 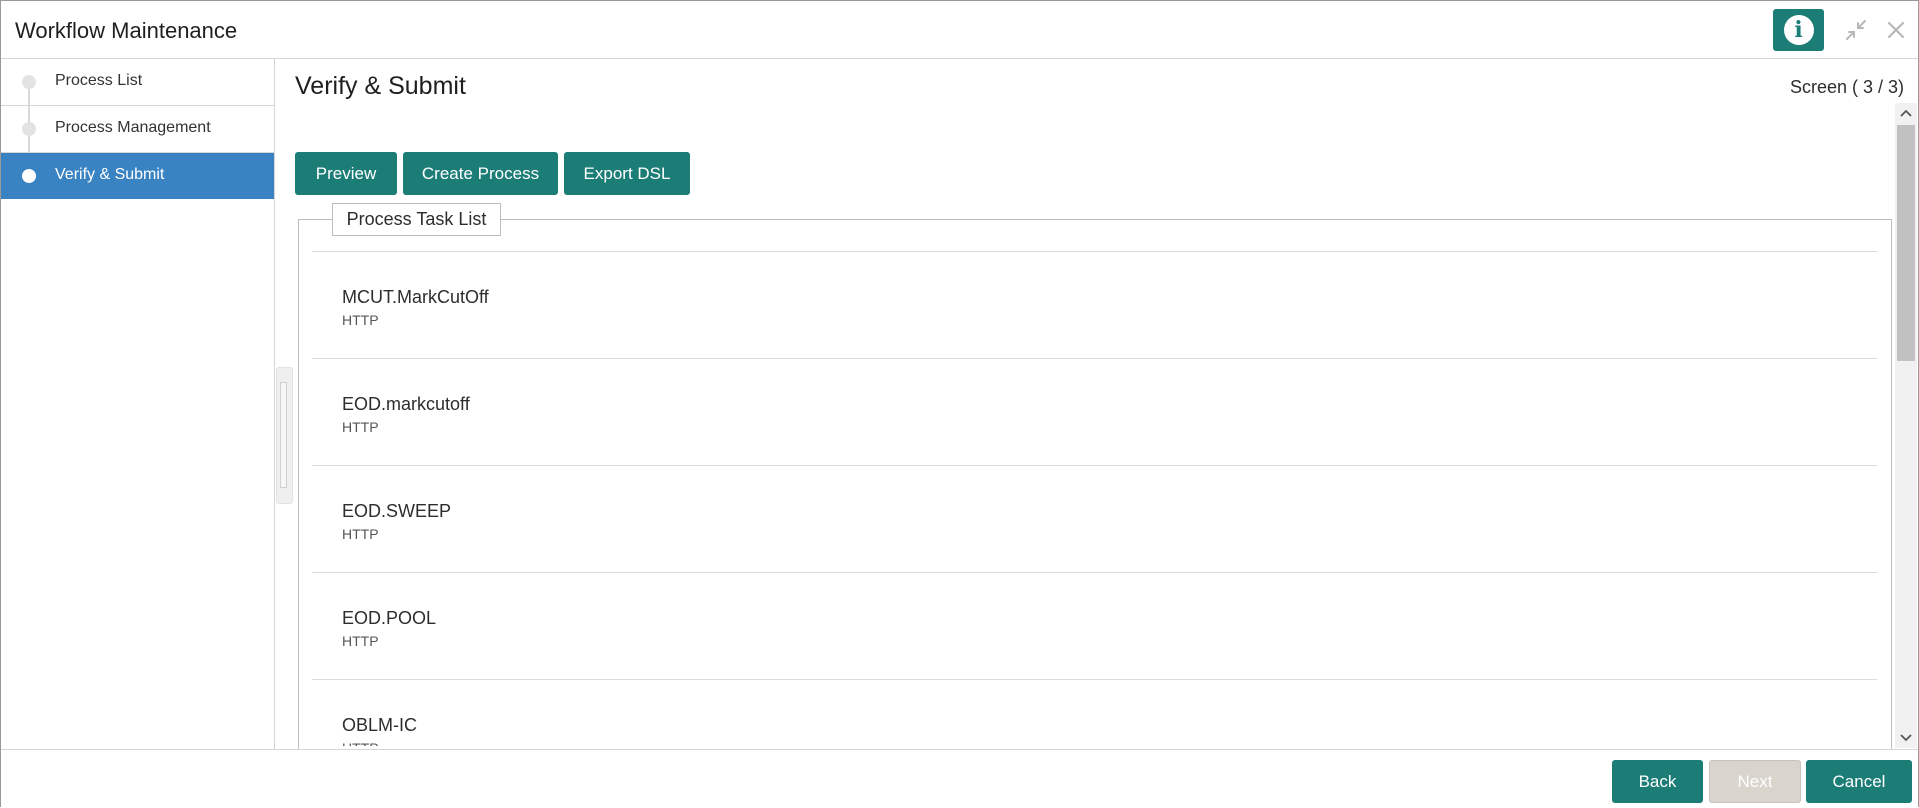 What do you see at coordinates (133, 127) in the screenshot?
I see `step-label: Process Management` at bounding box center [133, 127].